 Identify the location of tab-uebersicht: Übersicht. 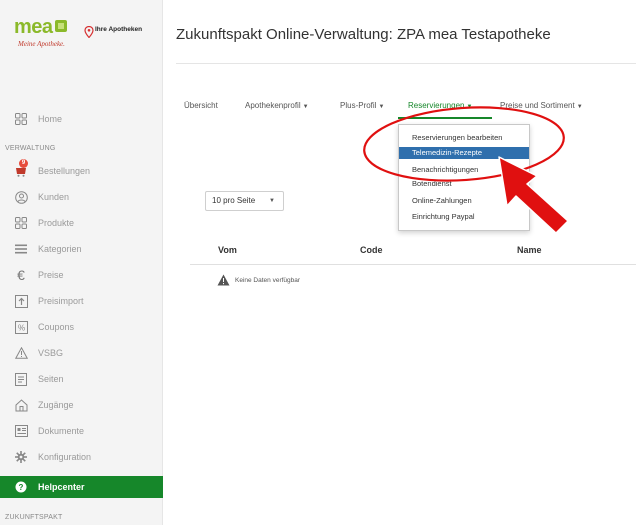
(201, 105).